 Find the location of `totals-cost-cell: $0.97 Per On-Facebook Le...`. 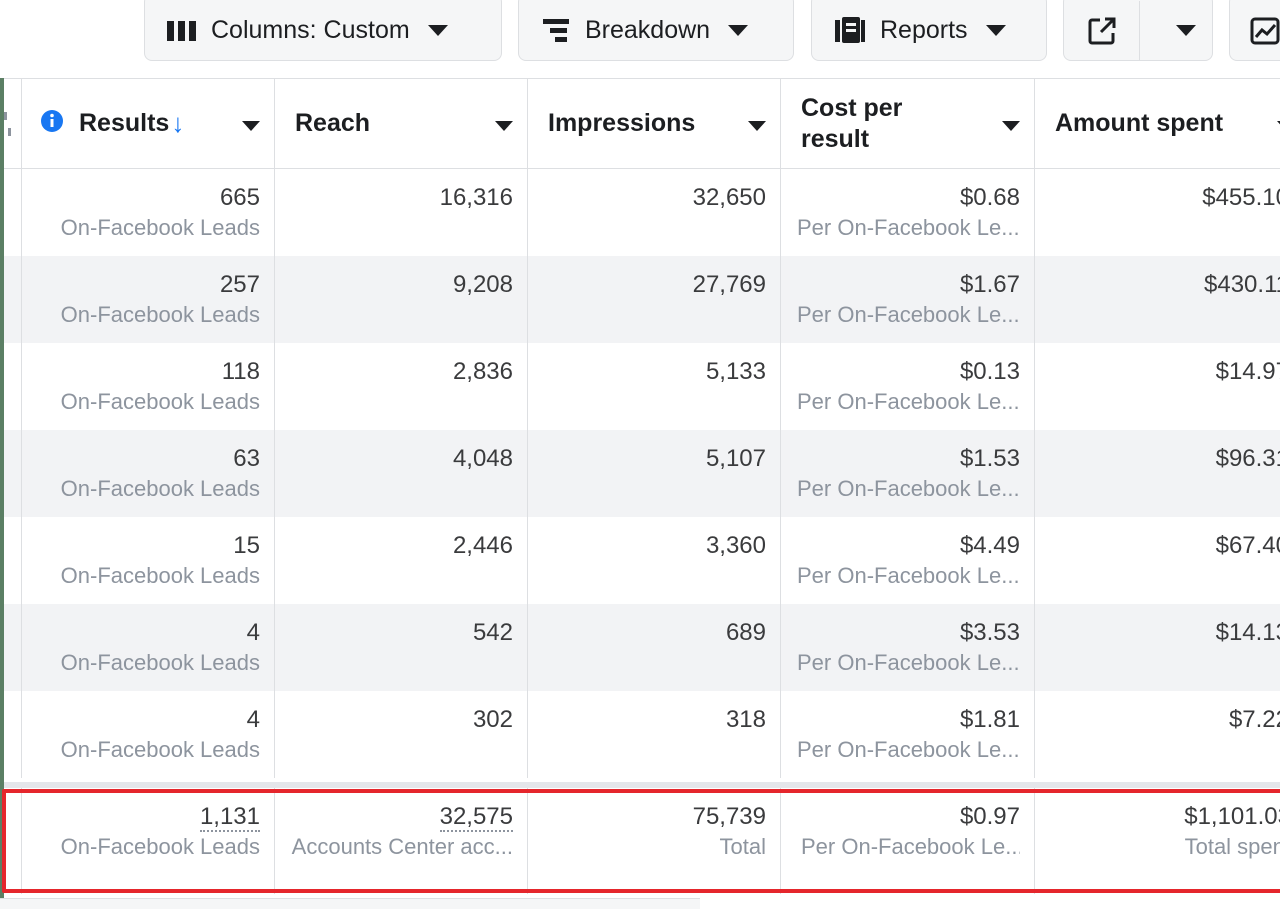

totals-cost-cell: $0.97 Per On-Facebook Le... is located at coordinates (908, 841).